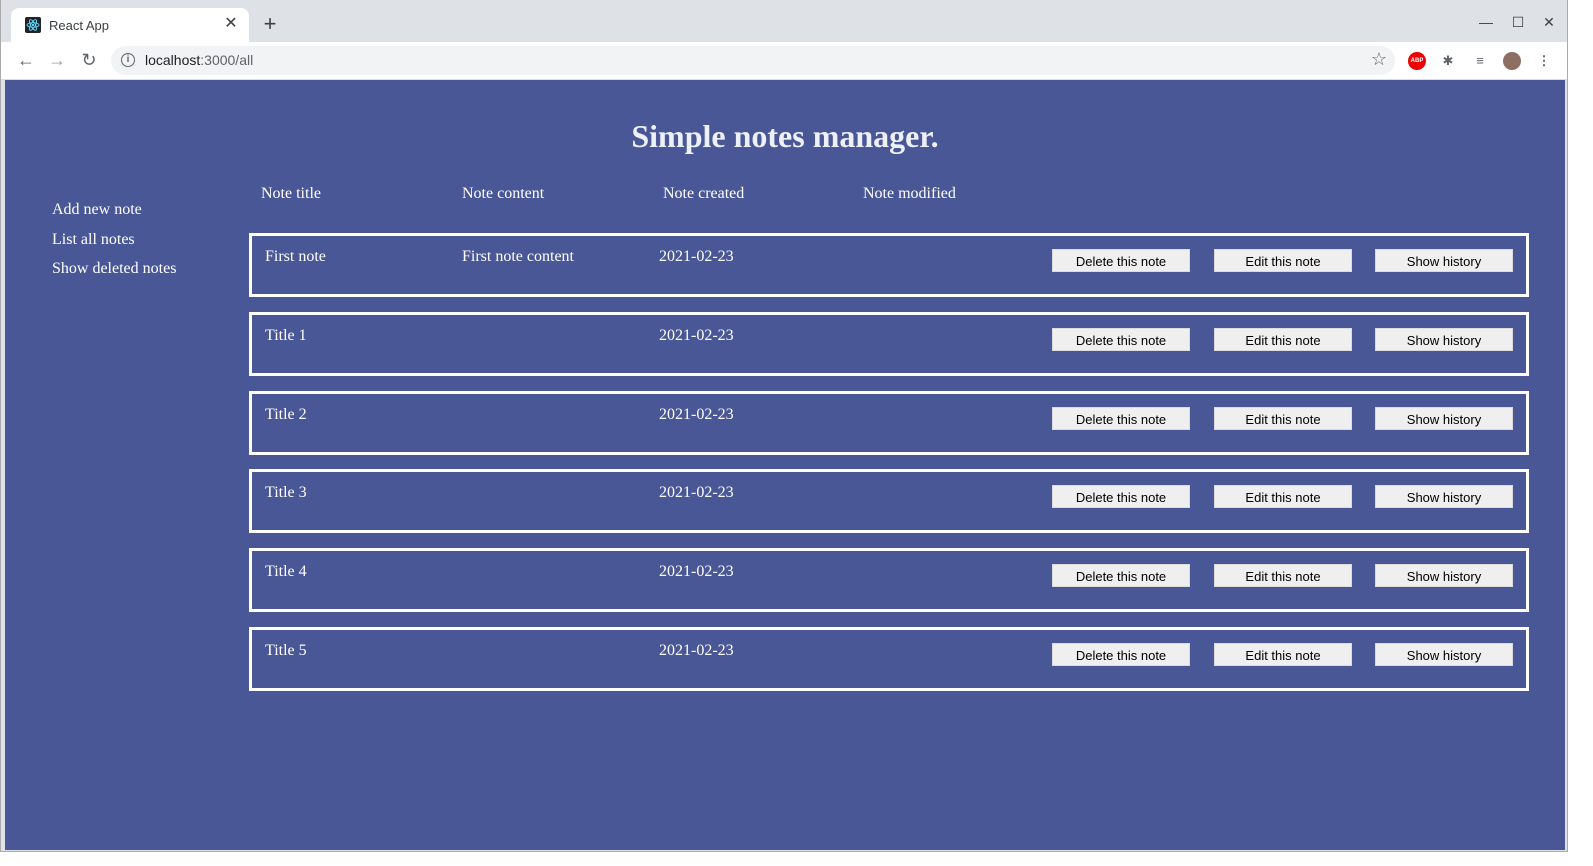 The image size is (1593, 866). I want to click on column-header-modified: Note modified, so click(909, 193).